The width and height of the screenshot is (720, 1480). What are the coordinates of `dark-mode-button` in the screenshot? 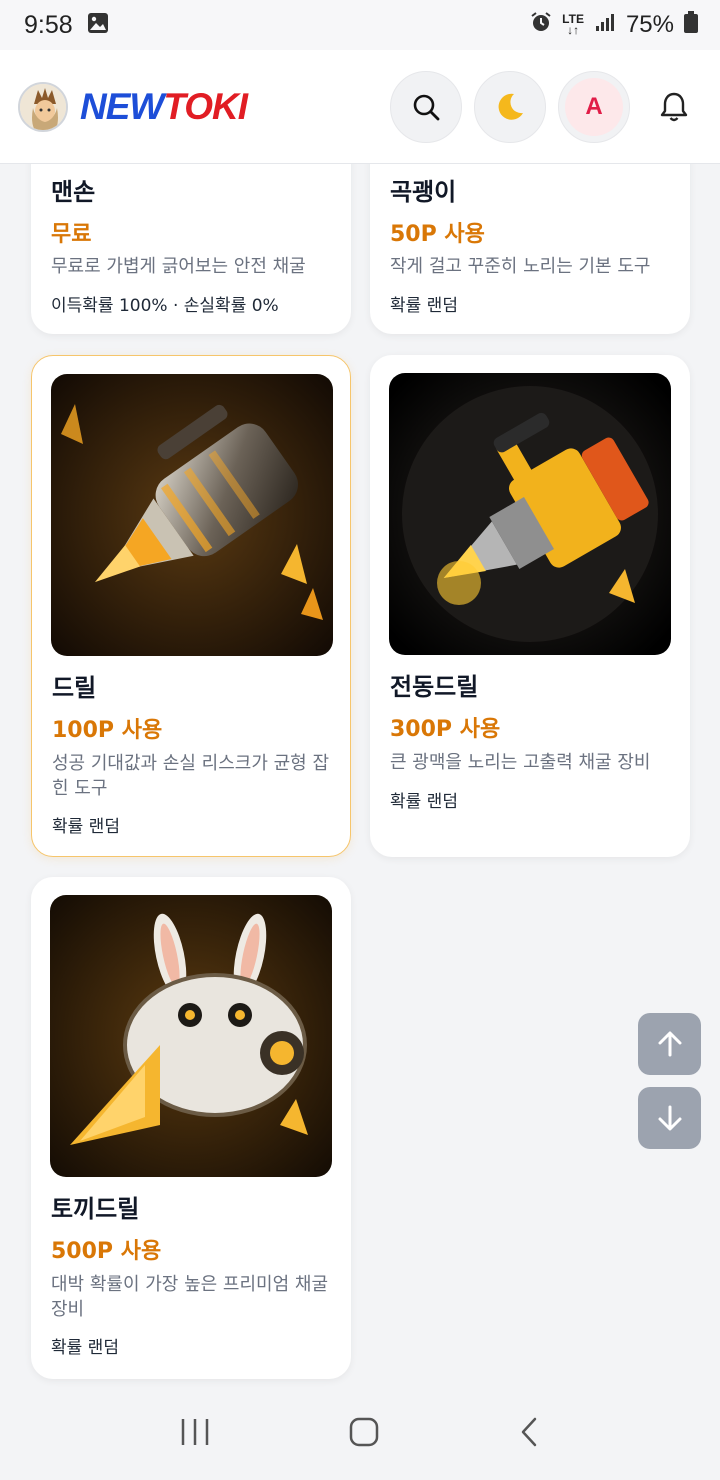 It's located at (510, 106).